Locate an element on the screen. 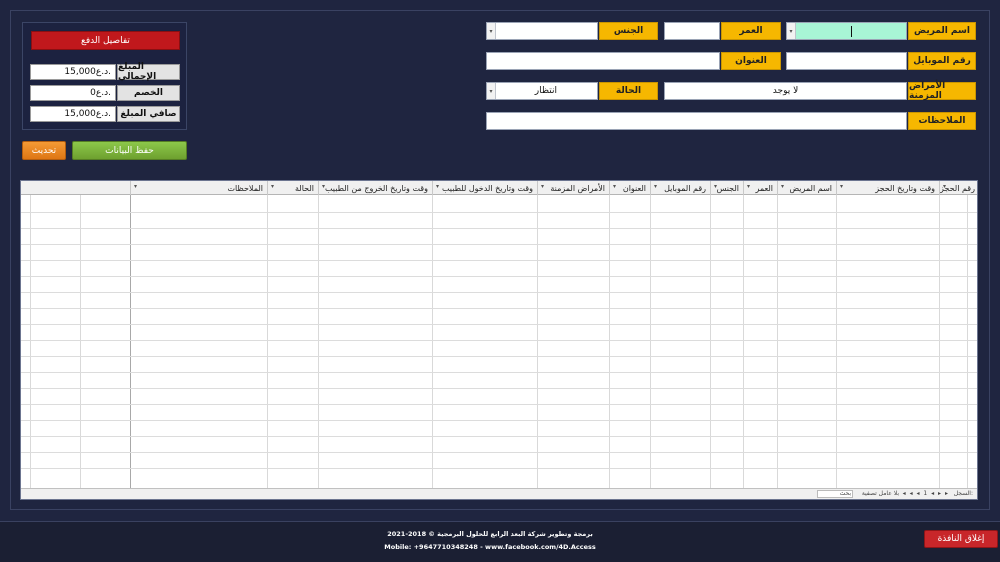  net-amount-label: صافي المبلغ is located at coordinates (148, 114).